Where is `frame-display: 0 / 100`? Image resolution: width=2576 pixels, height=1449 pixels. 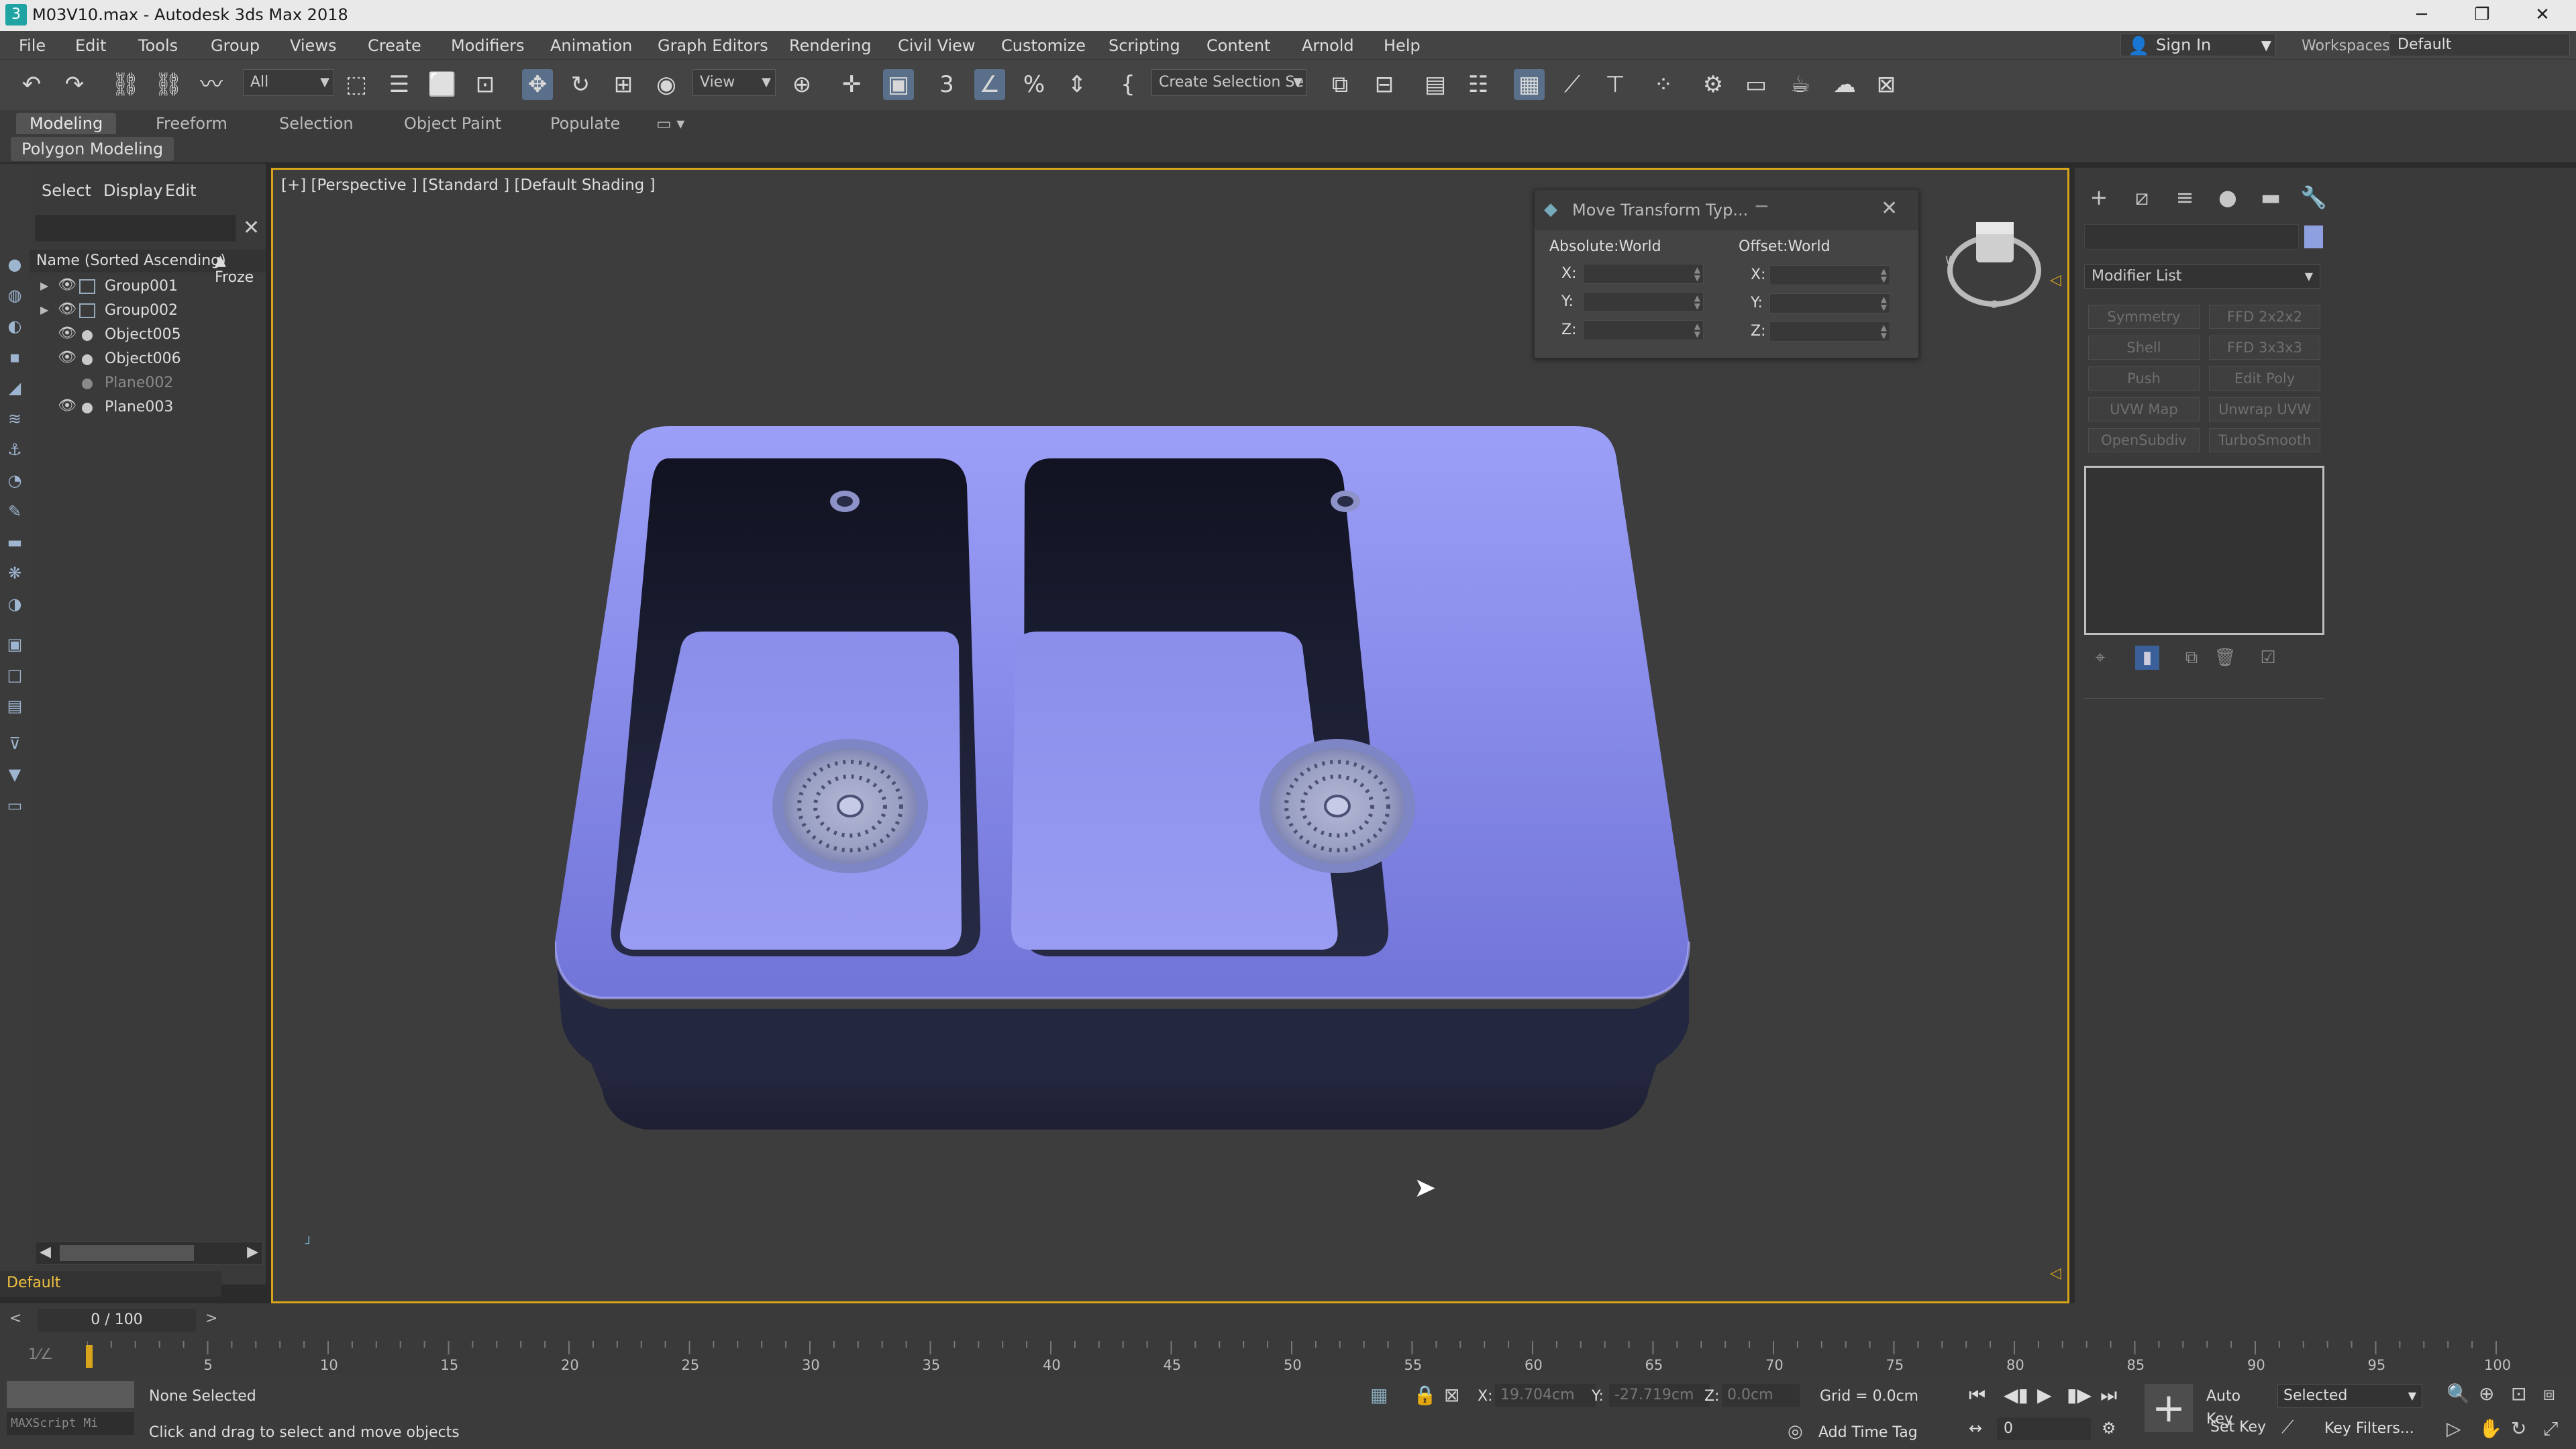 frame-display: 0 / 100 is located at coordinates (117, 1320).